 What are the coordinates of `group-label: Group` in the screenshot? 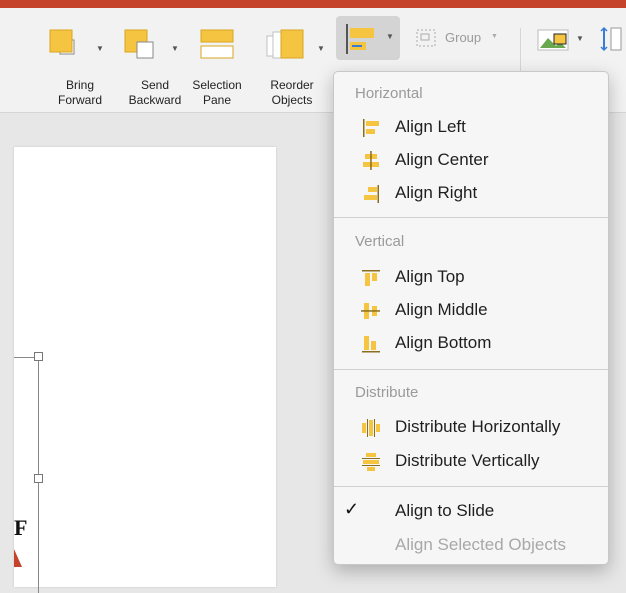 It's located at (463, 37).